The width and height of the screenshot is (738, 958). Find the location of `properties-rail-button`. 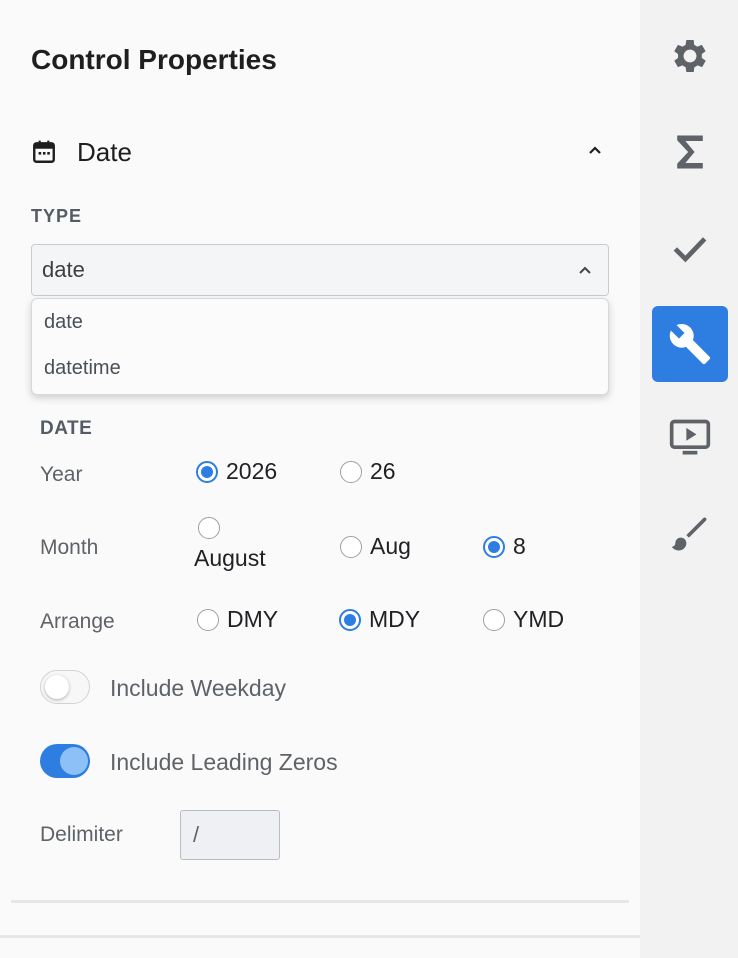

properties-rail-button is located at coordinates (690, 344).